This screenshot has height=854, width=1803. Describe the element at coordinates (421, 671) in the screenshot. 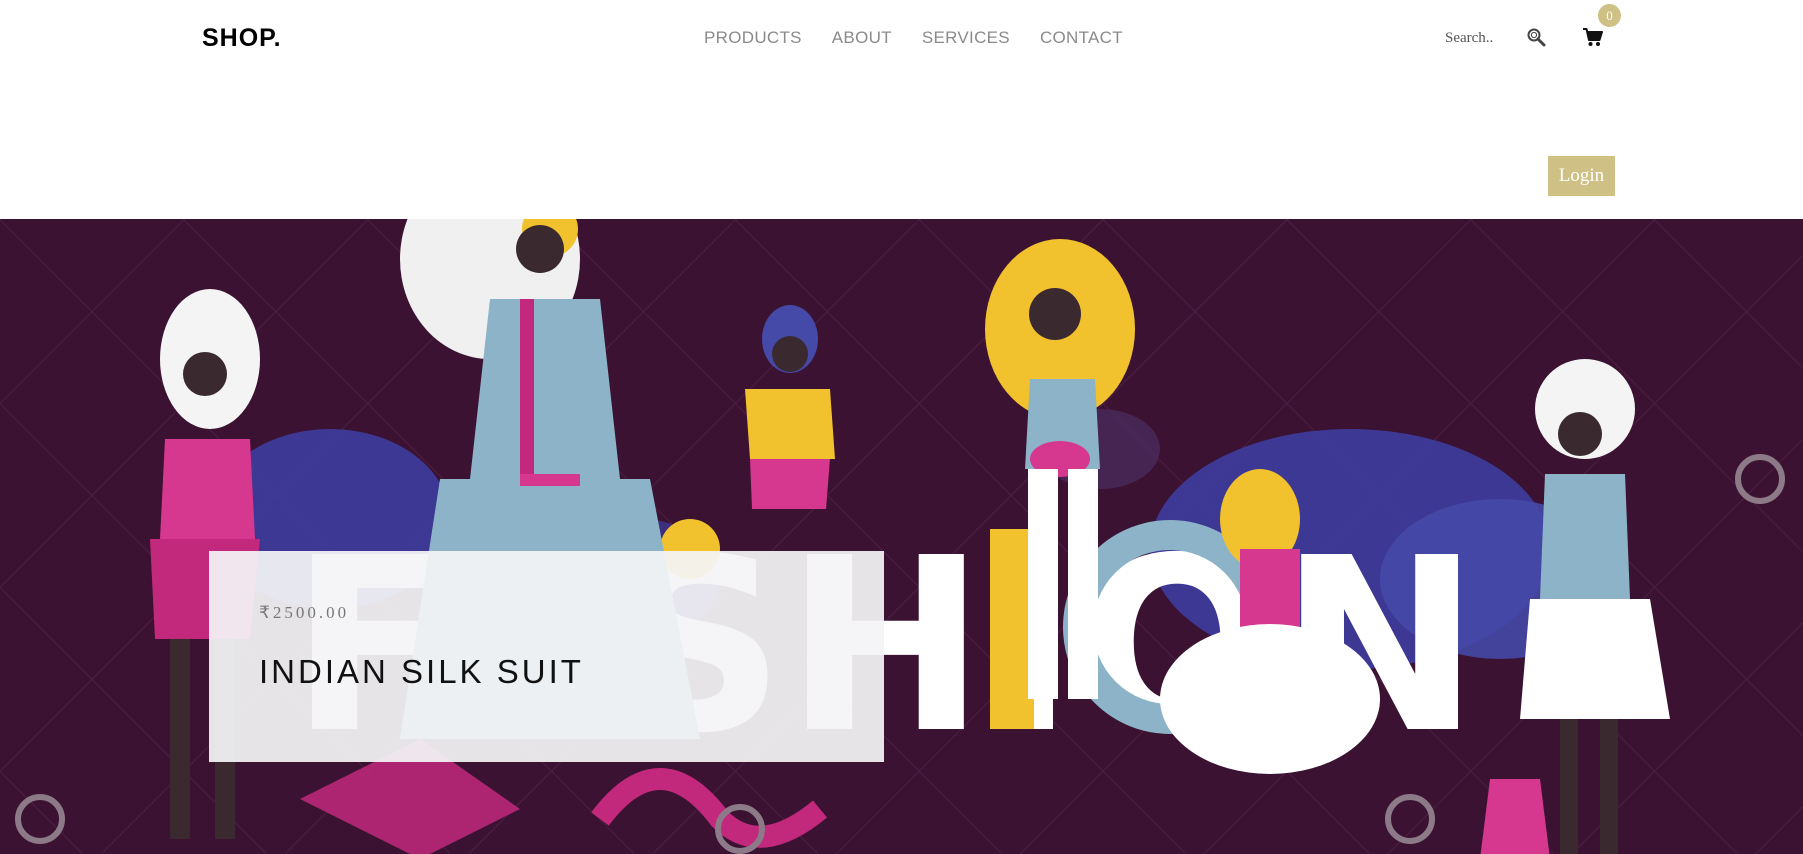

I see `product-title: INDIAN SILK SUIT` at that location.